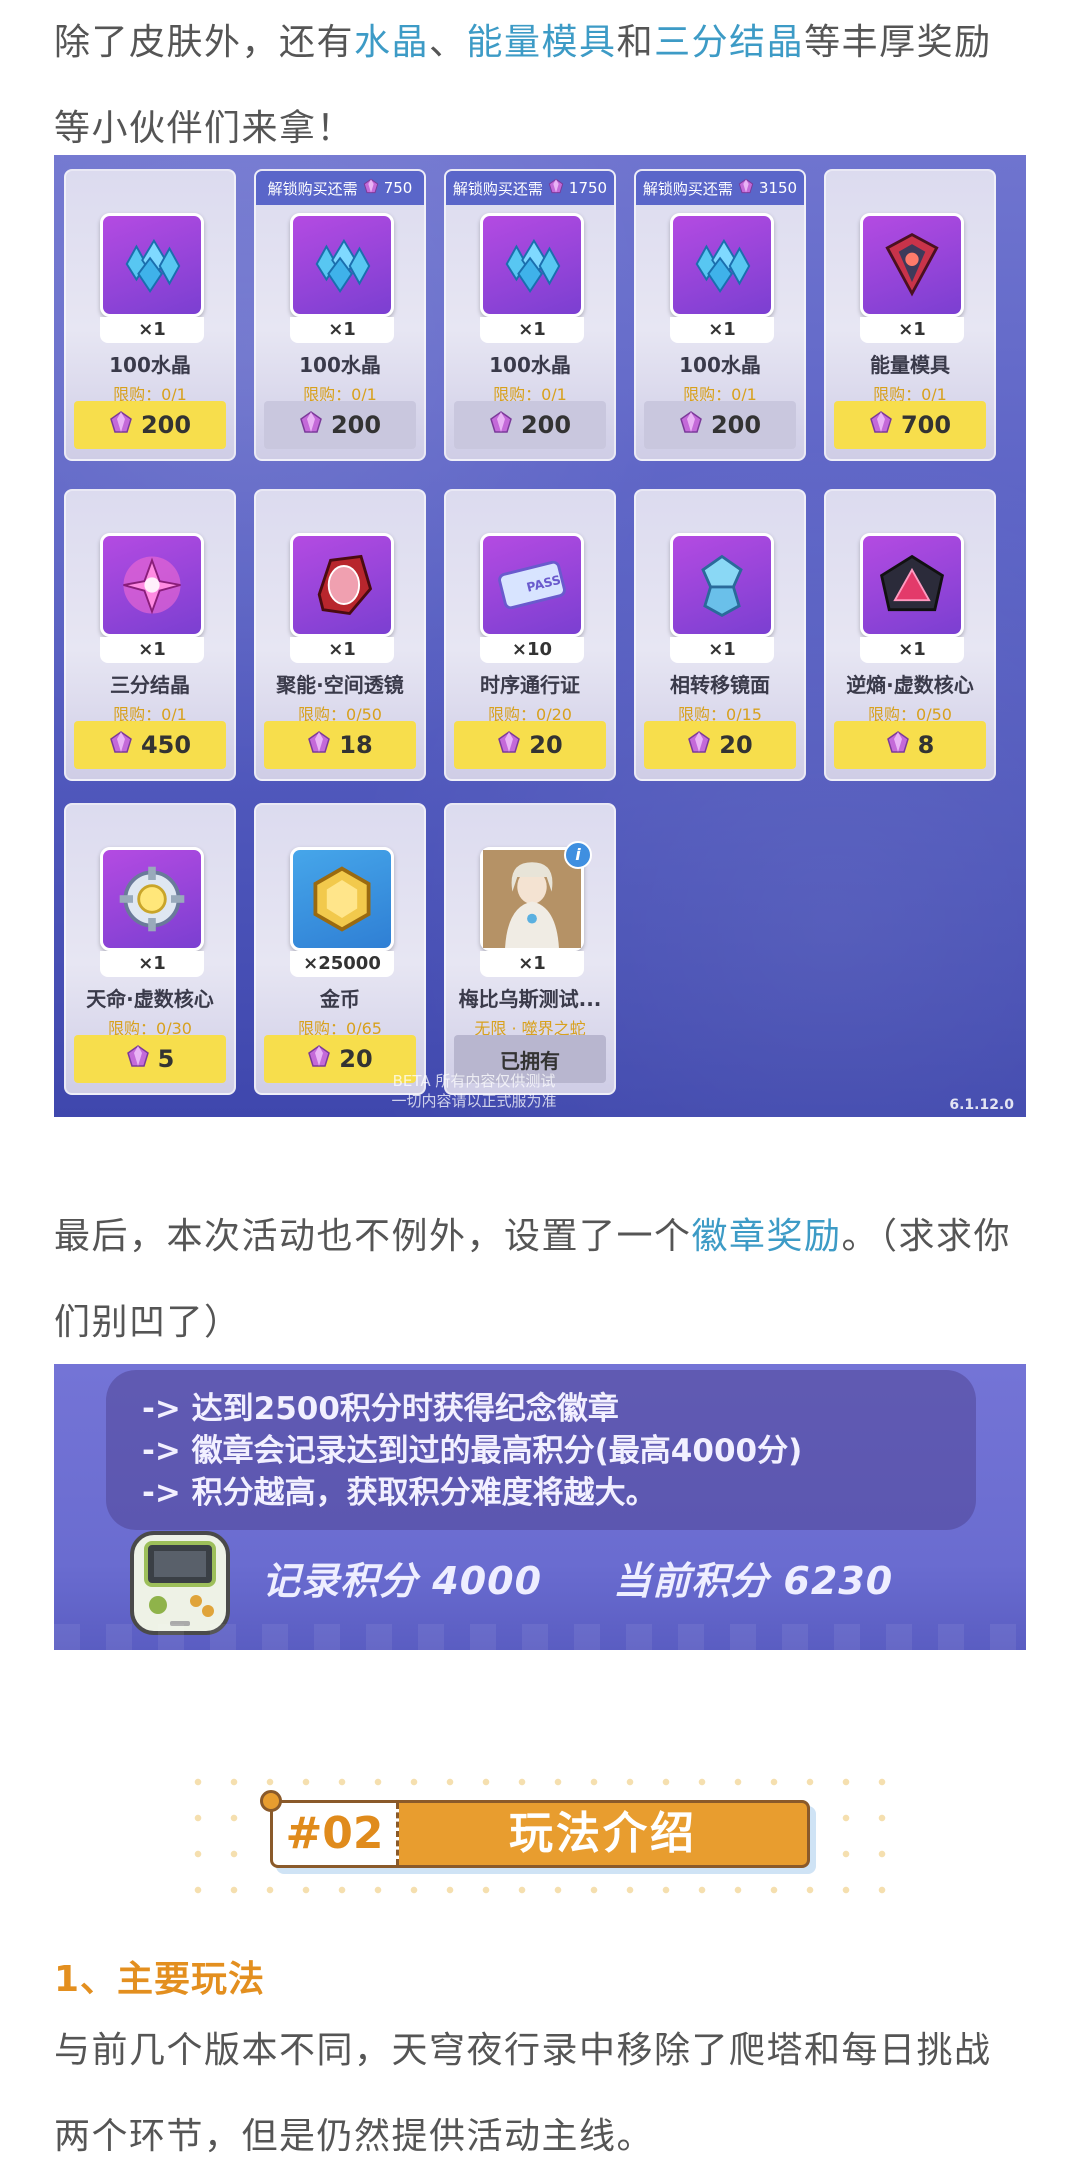 Image resolution: width=1080 pixels, height=2174 pixels. I want to click on record-score-label: 记录积分, so click(340, 1581).